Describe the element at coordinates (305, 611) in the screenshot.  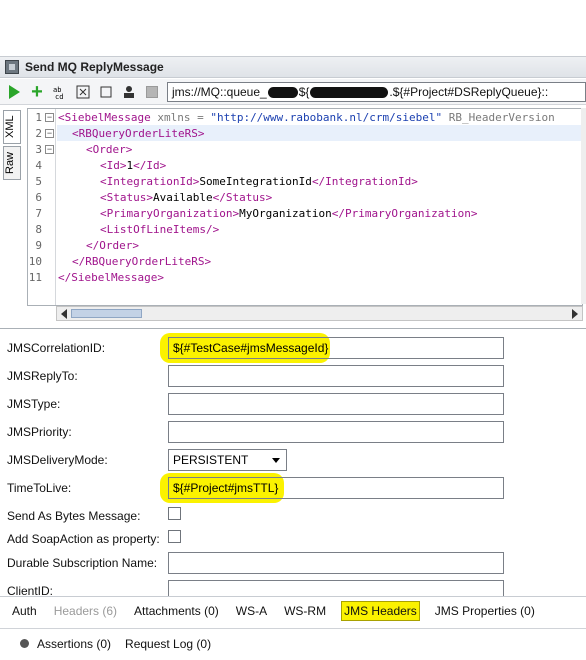
I see `tab-ws-rm: WS-RM` at that location.